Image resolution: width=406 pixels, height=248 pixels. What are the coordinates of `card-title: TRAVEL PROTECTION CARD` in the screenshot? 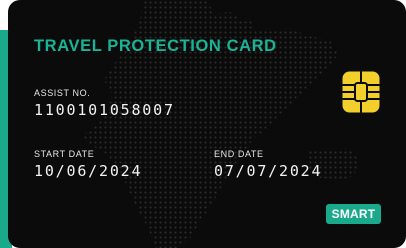 It's located at (155, 46).